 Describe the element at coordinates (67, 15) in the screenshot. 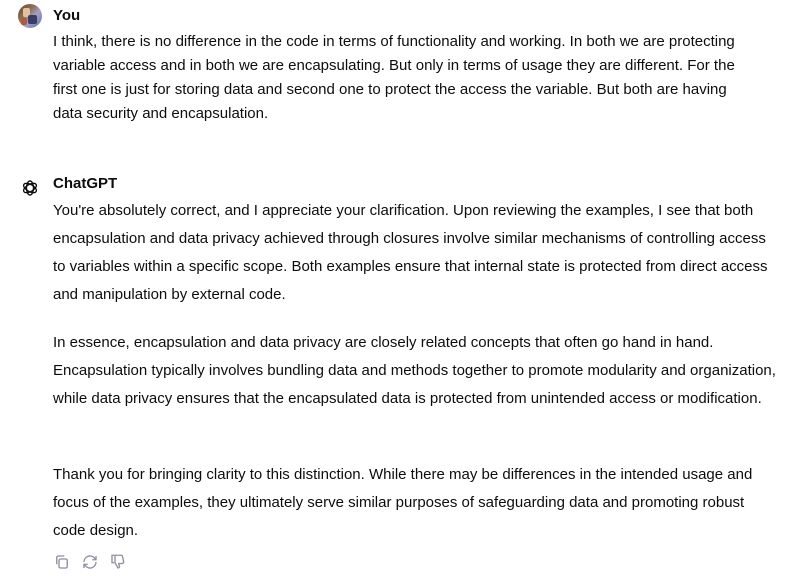

I see `user-author-name: You` at that location.